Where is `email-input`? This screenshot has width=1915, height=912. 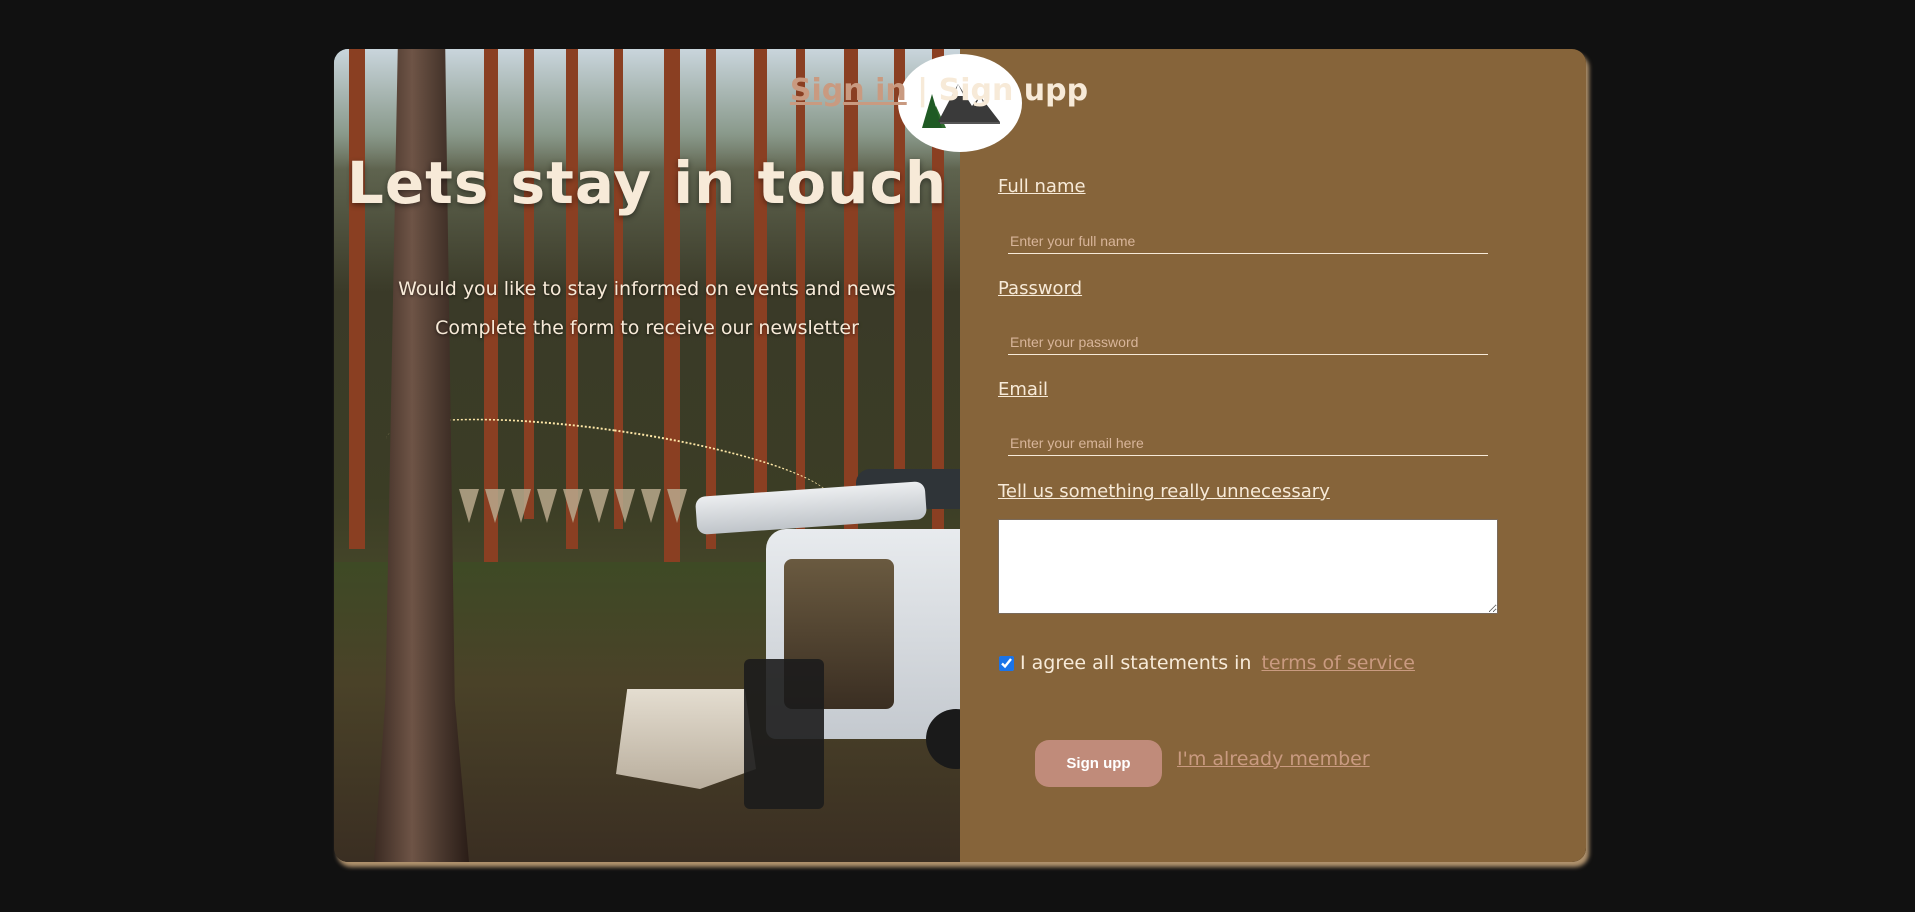 email-input is located at coordinates (1248, 443).